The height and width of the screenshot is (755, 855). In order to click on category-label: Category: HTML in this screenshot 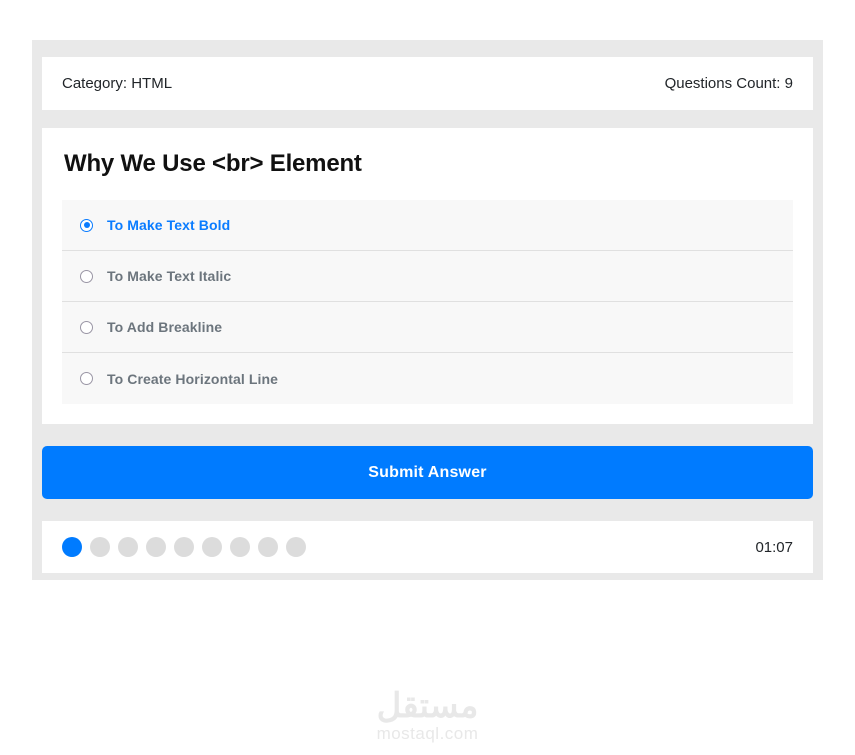, I will do `click(117, 83)`.